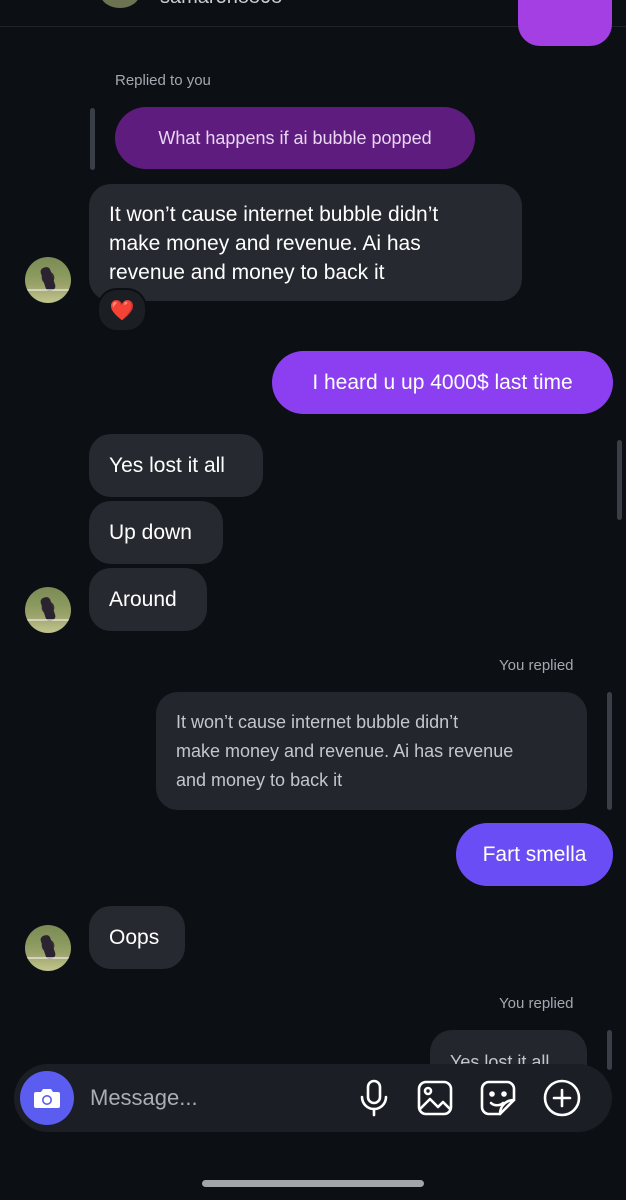 The width and height of the screenshot is (626, 1200). I want to click on reply-meta-label: Replied to you, so click(163, 80).